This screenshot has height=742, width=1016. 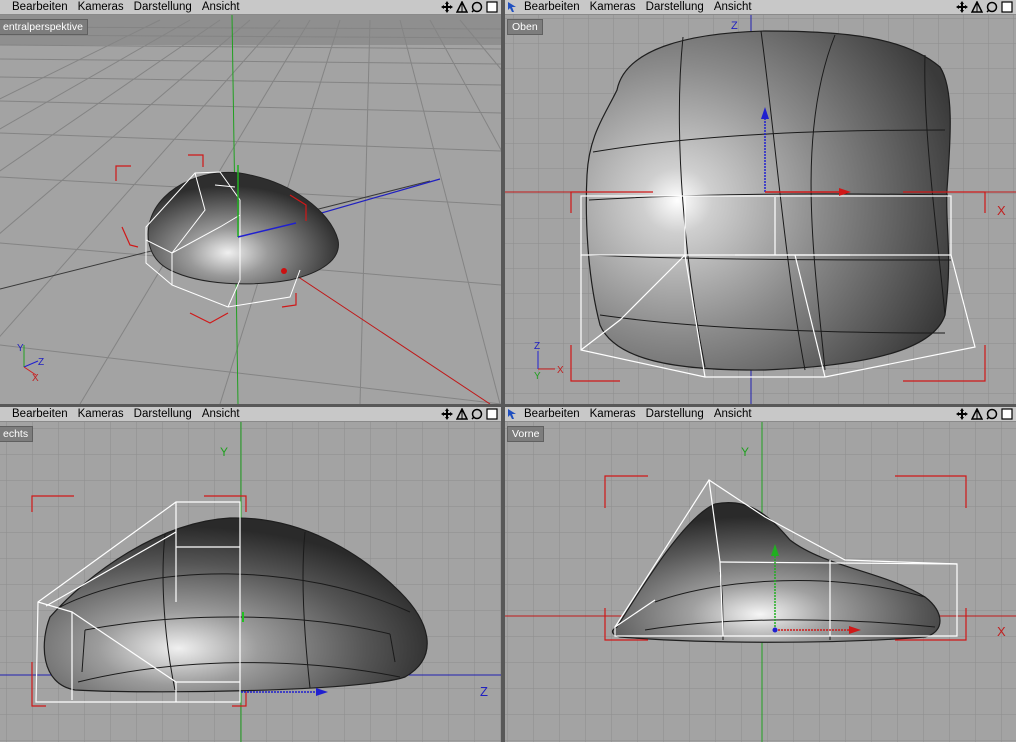 What do you see at coordinates (503, 371) in the screenshot?
I see `vertical-splitter` at bounding box center [503, 371].